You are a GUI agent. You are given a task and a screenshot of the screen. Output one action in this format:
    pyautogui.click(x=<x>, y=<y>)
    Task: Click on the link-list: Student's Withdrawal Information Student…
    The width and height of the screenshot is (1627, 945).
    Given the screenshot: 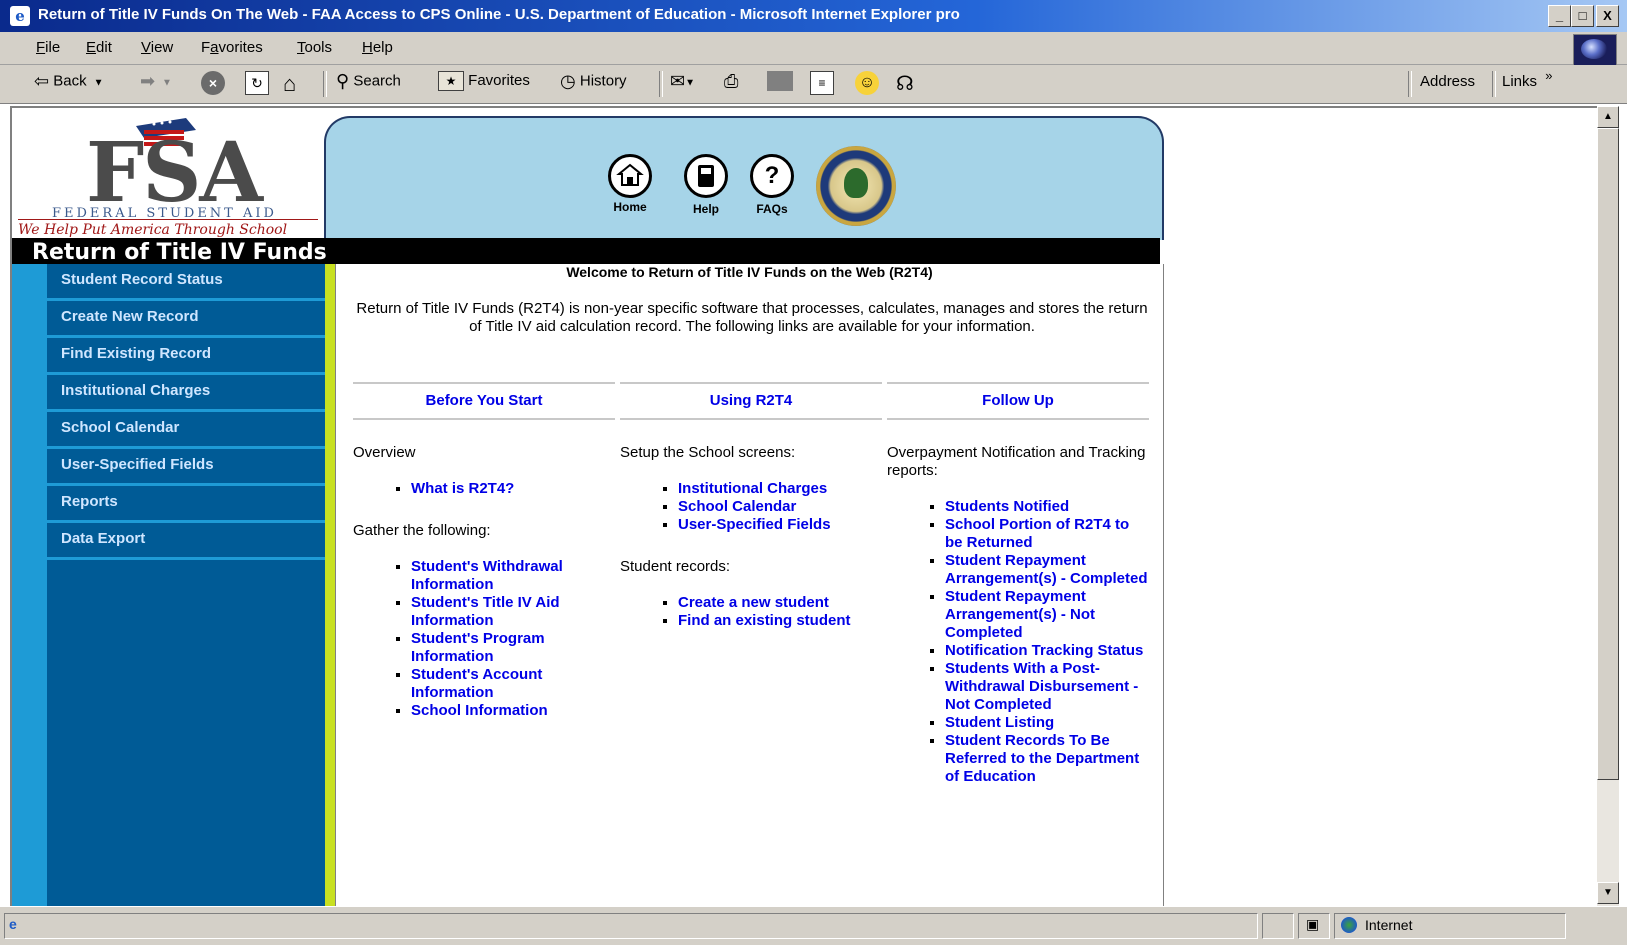 What is the action you would take?
    pyautogui.click(x=484, y=639)
    